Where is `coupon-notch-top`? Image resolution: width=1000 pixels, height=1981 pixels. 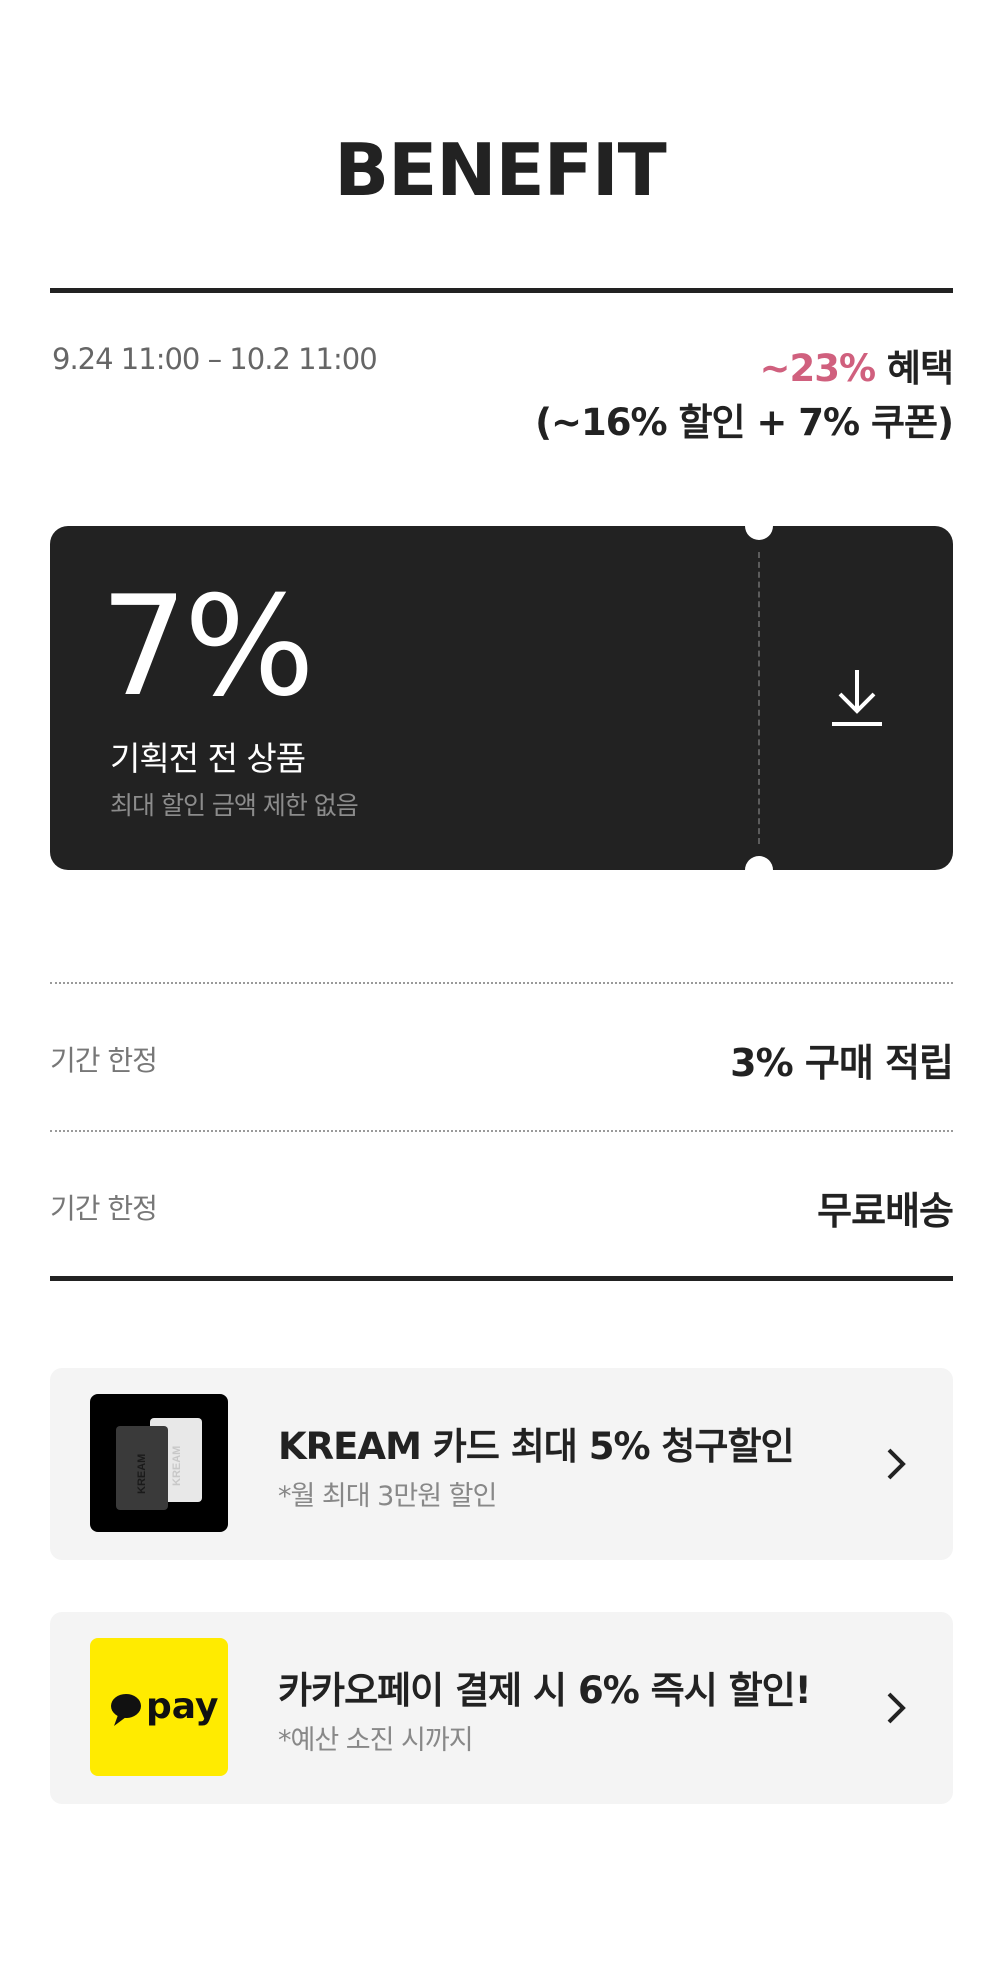
coupon-notch-top is located at coordinates (759, 533).